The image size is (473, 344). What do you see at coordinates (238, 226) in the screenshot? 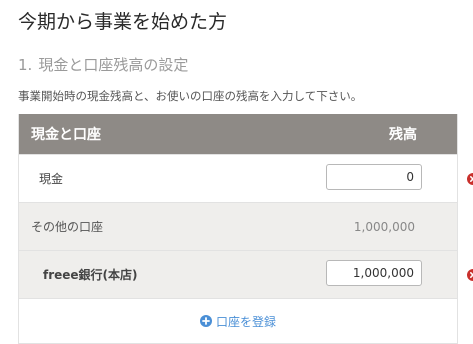
I see `other-accounts-row: その他の口座 1,000,000` at bounding box center [238, 226].